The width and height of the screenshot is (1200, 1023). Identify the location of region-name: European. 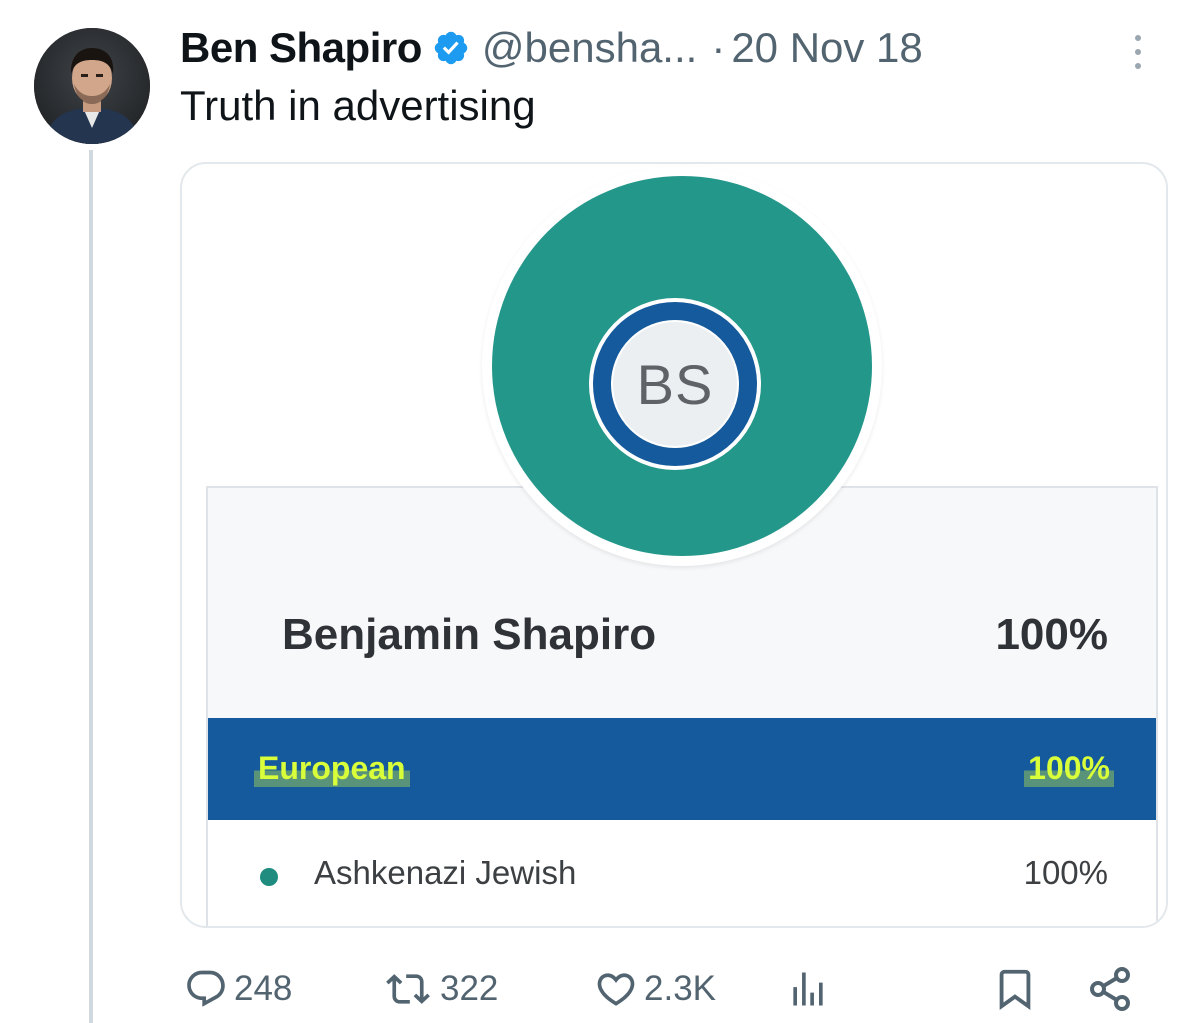
(332, 768).